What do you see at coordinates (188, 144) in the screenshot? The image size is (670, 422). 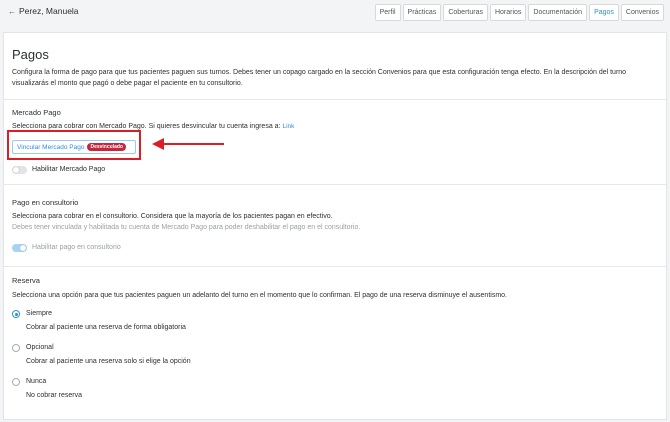 I see `pointer-arrow-icon` at bounding box center [188, 144].